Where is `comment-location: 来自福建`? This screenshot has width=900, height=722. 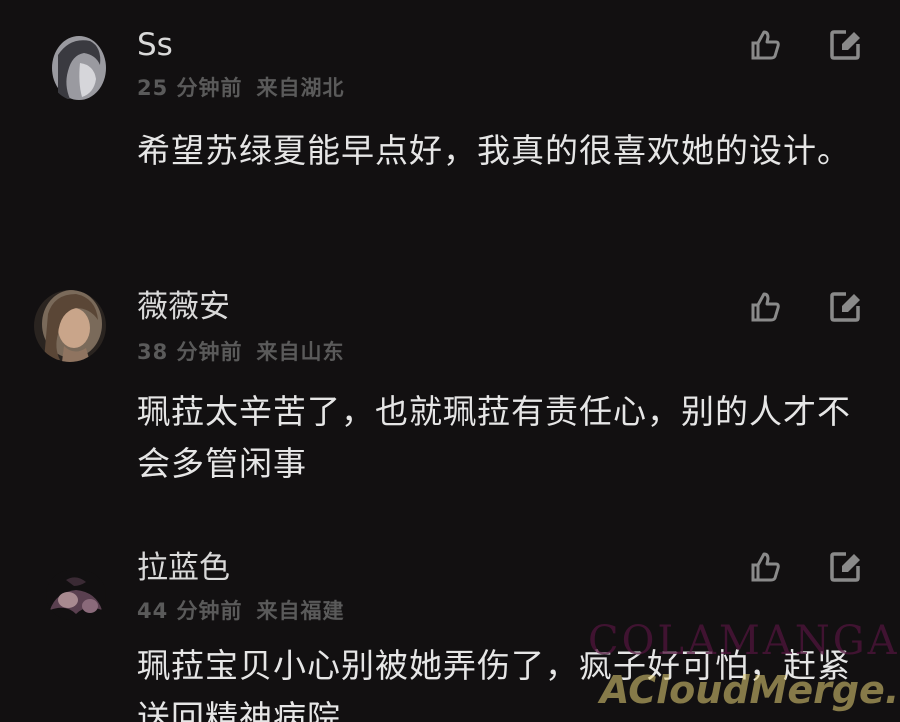 comment-location: 来自福建 is located at coordinates (300, 611).